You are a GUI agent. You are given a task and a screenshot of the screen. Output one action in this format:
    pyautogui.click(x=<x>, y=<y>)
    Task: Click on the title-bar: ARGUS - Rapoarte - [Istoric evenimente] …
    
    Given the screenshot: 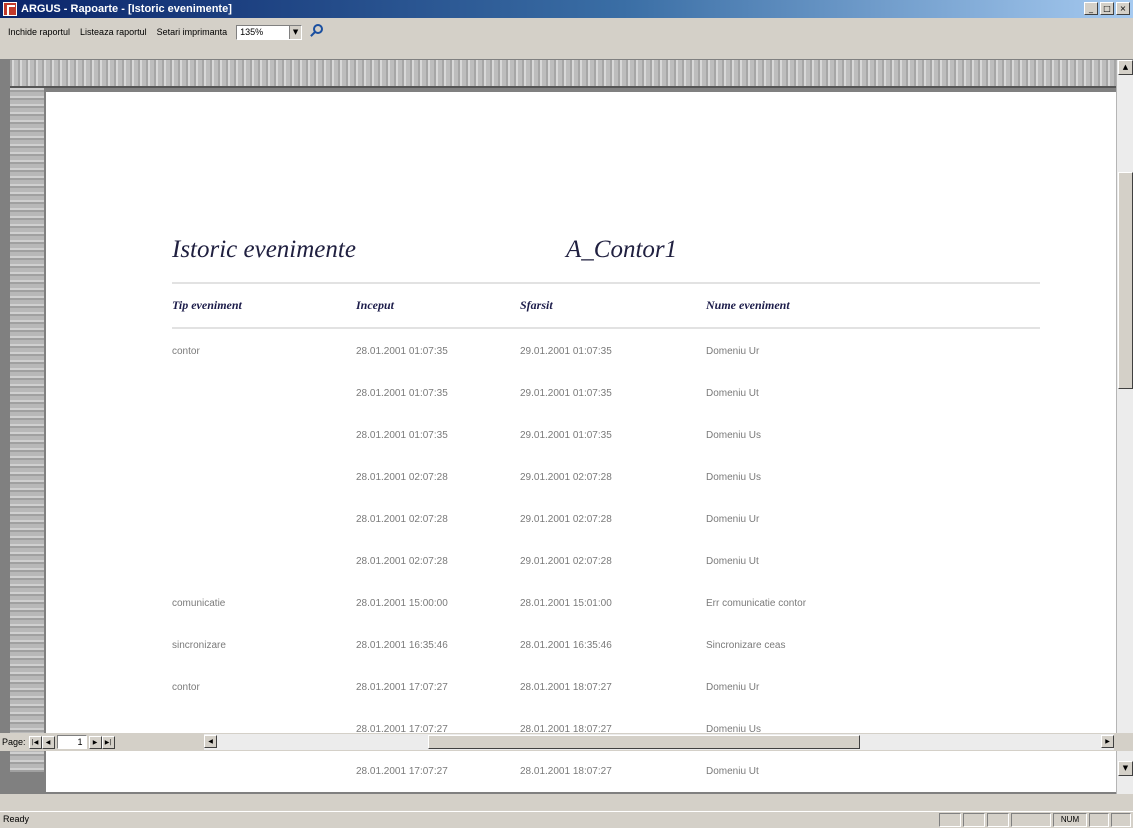 What is the action you would take?
    pyautogui.click(x=566, y=9)
    